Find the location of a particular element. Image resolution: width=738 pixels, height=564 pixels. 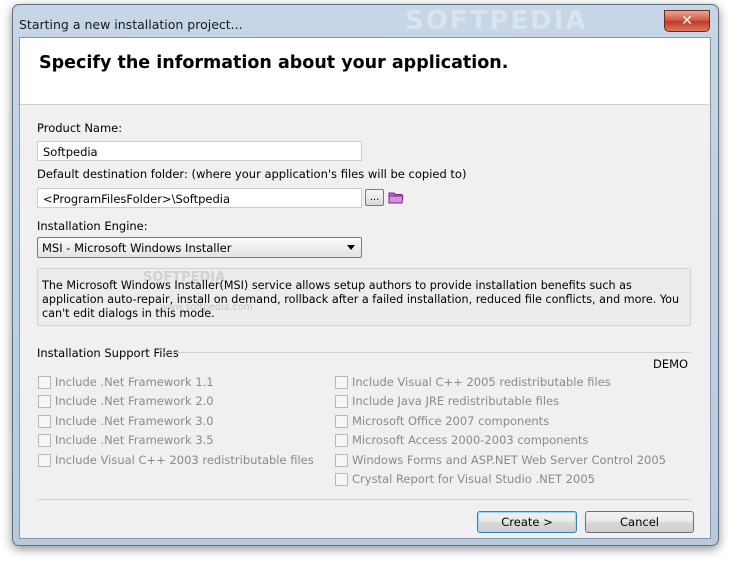

checkbox-java-jre: Include Java JRE redistributable files is located at coordinates (447, 401).